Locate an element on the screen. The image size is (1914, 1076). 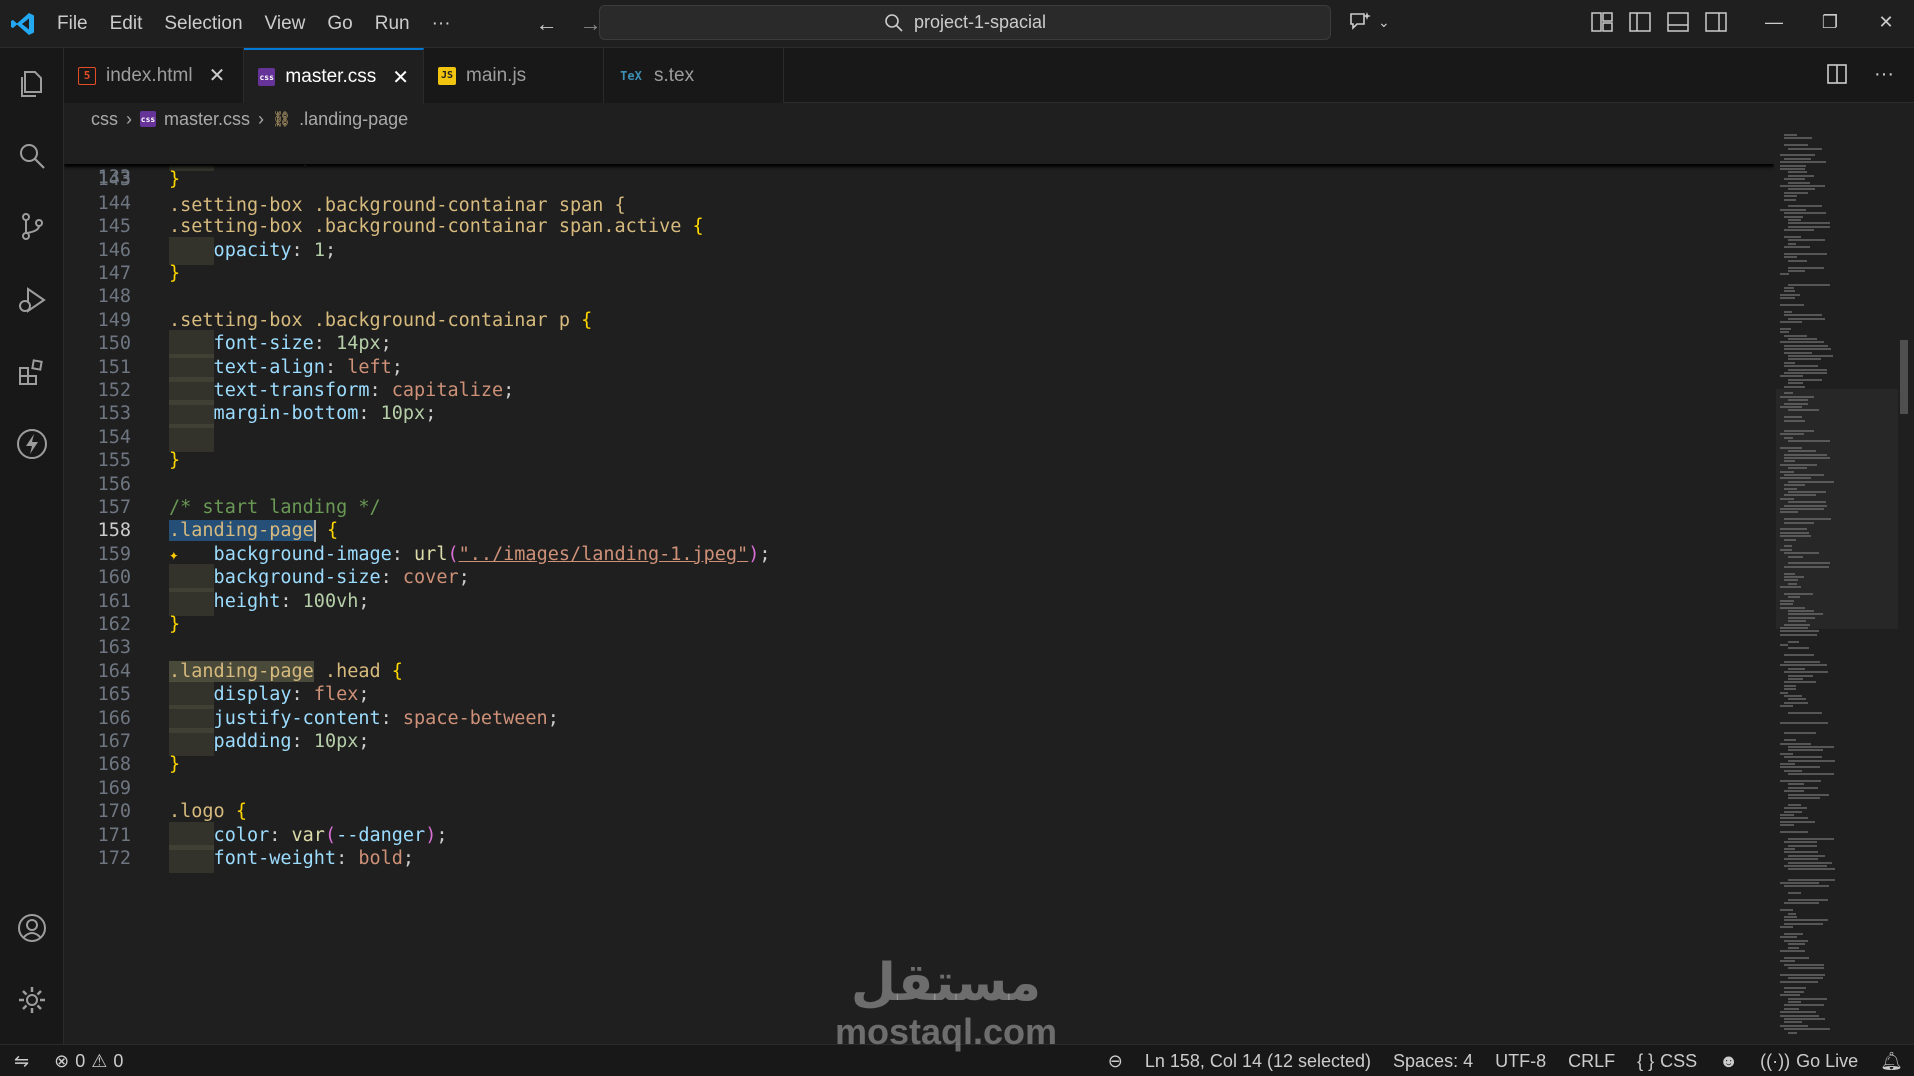
tab-main-js: JS main.js is located at coordinates (514, 75).